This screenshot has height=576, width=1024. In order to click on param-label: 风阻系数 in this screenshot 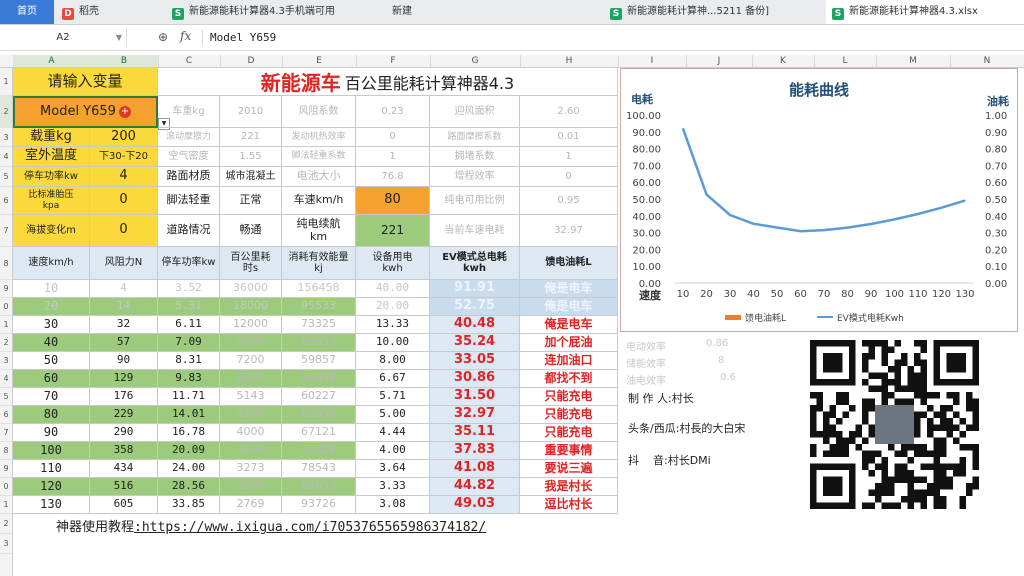, I will do `click(319, 112)`.